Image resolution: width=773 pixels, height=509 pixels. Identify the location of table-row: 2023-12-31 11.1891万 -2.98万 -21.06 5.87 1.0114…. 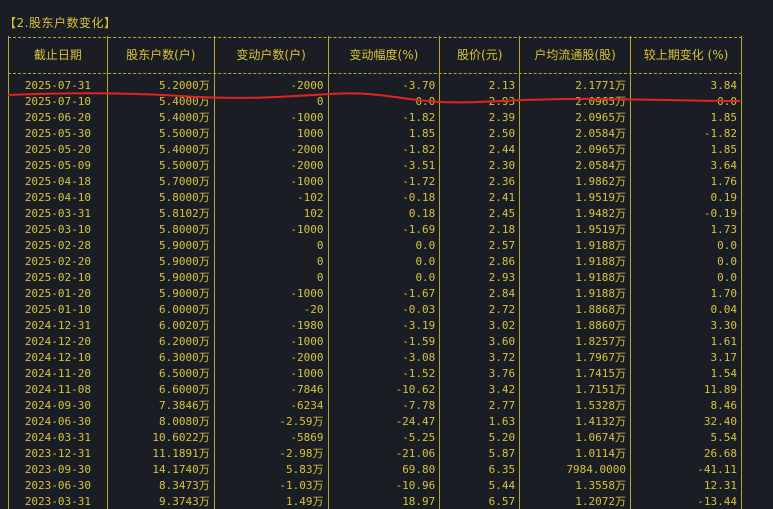
(375, 453).